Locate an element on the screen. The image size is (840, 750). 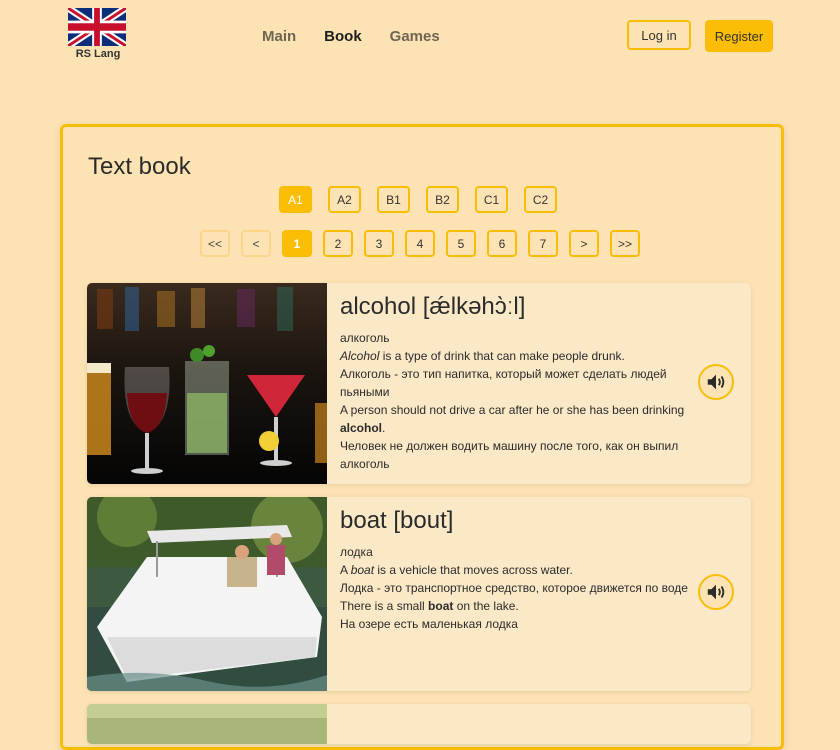
next-page-button: > is located at coordinates (584, 243).